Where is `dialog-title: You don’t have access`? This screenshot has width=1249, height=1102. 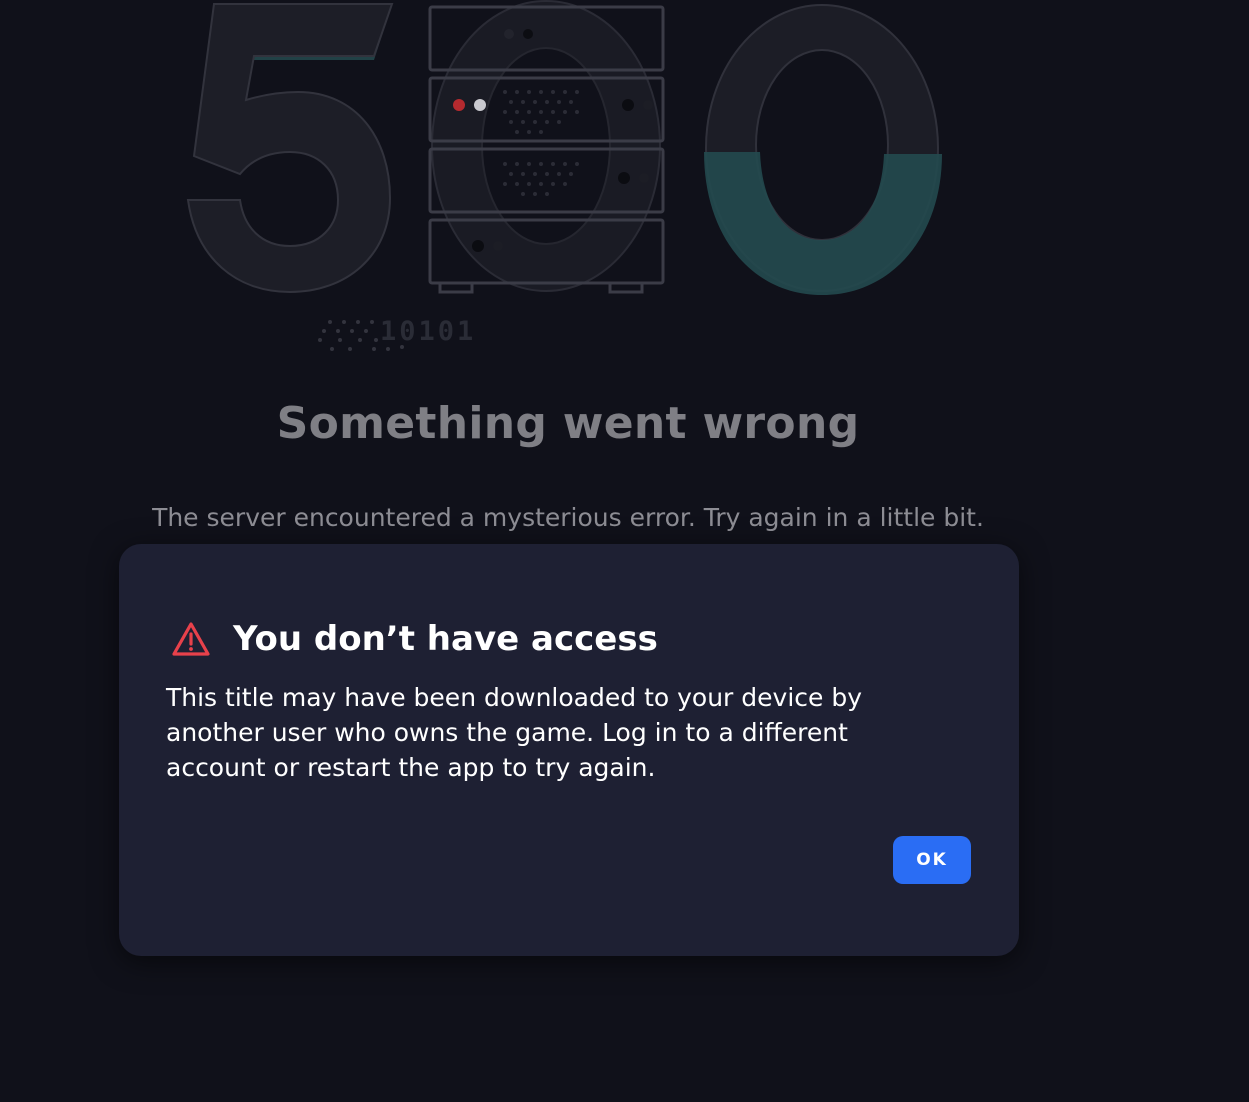
dialog-title: You don’t have access is located at coordinates (445, 639).